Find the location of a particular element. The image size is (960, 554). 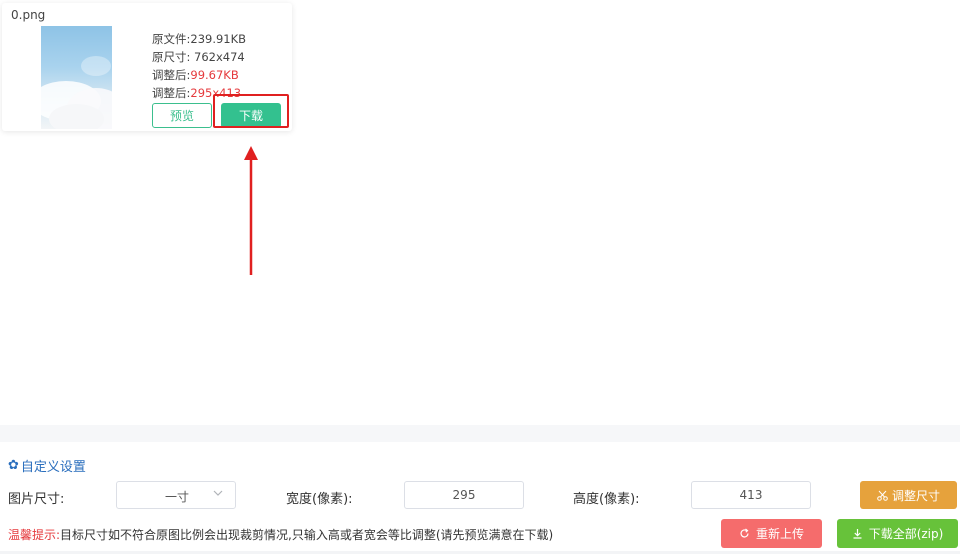

adjusted-size-row: 调整后:99.67KB is located at coordinates (195, 75).